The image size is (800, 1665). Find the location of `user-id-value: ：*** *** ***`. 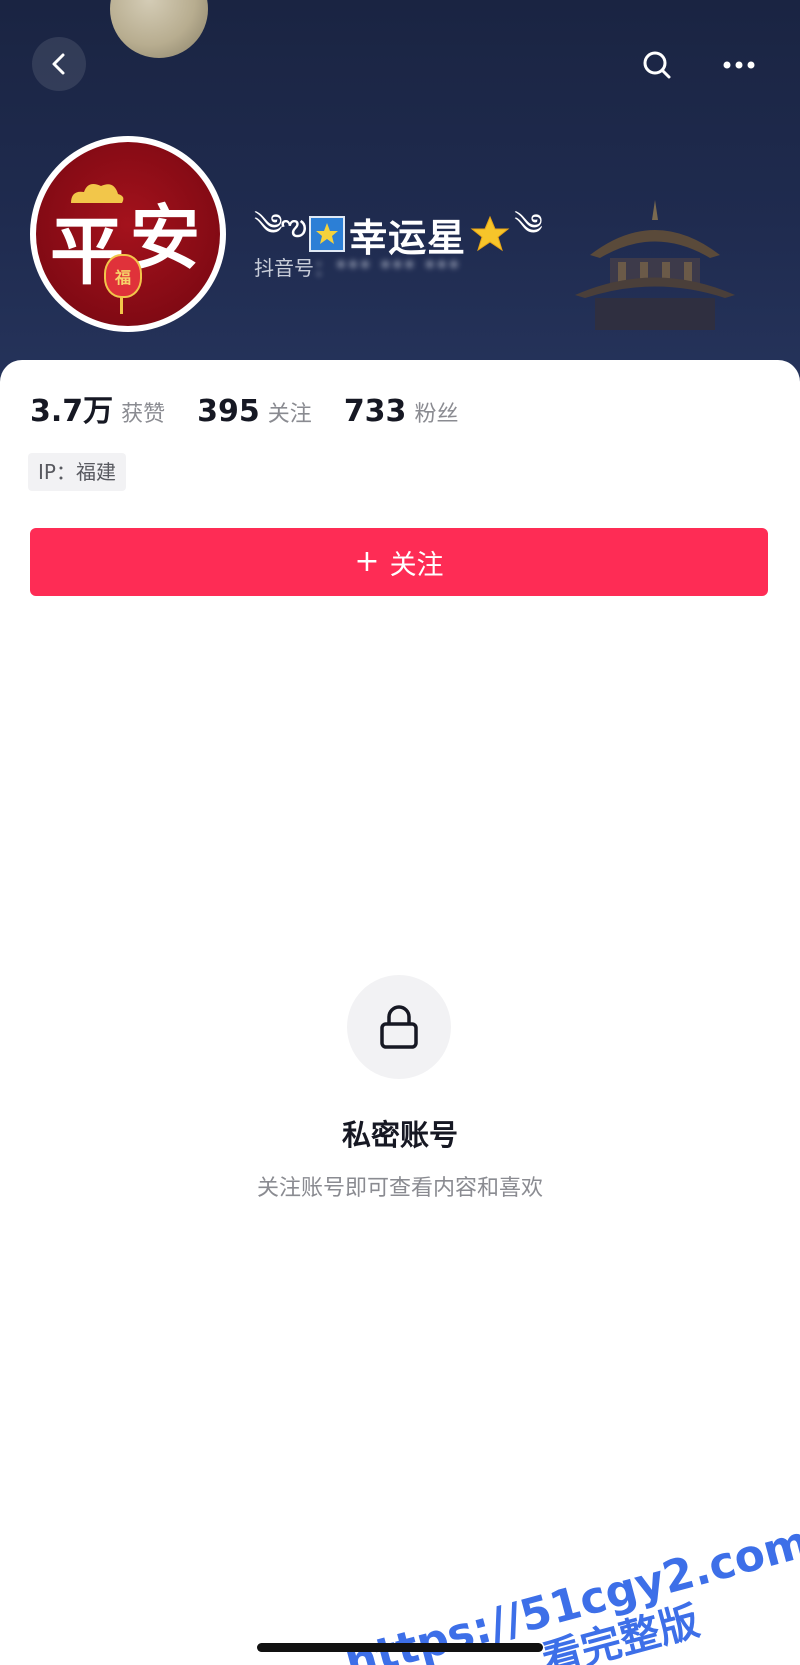

user-id-value: ：*** *** *** is located at coordinates (387, 268).